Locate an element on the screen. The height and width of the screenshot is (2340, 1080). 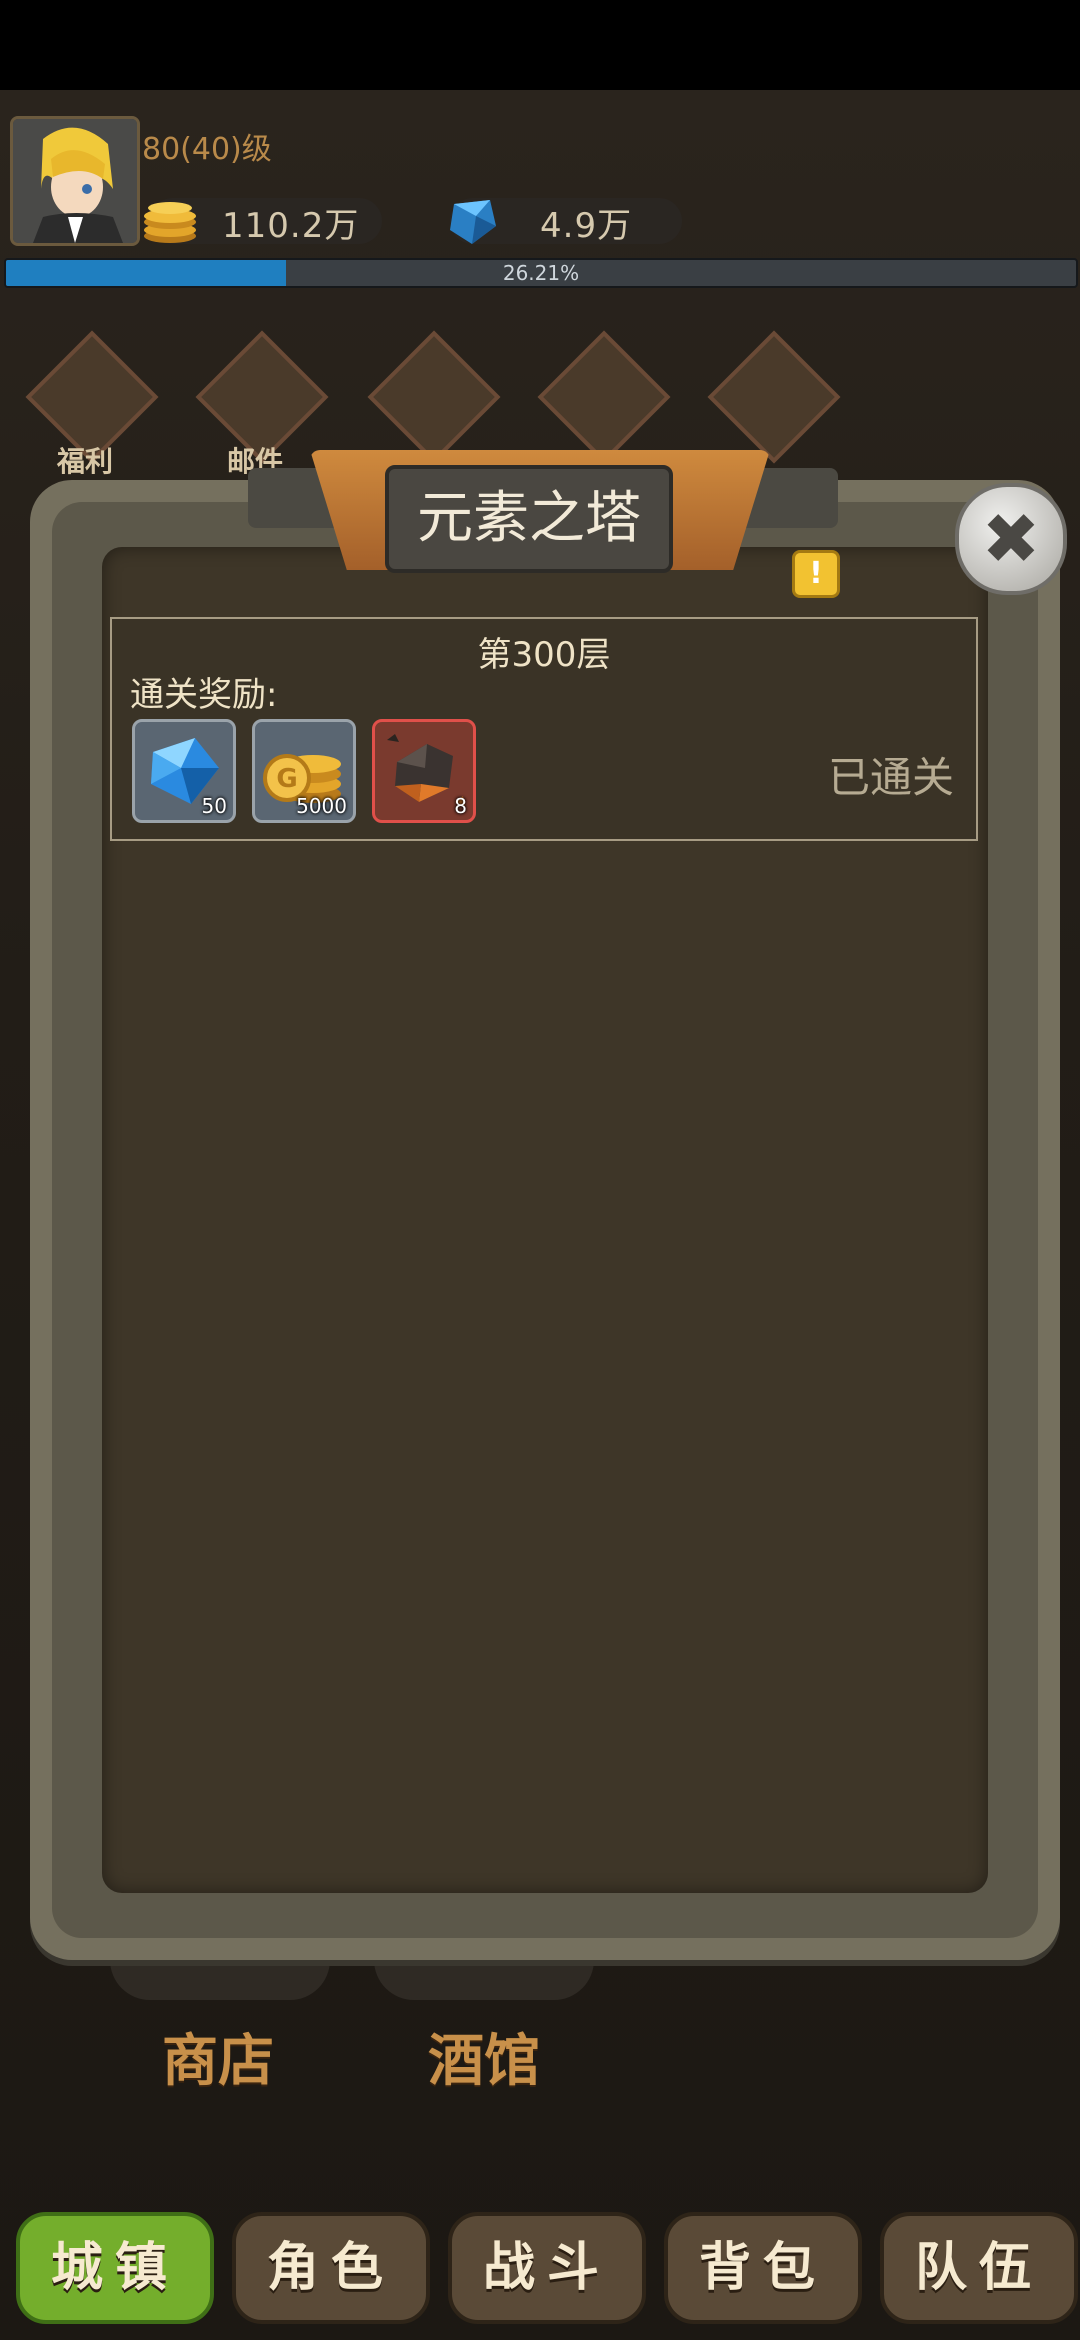
gem-amount: 4.9万 is located at coordinates (586, 226).